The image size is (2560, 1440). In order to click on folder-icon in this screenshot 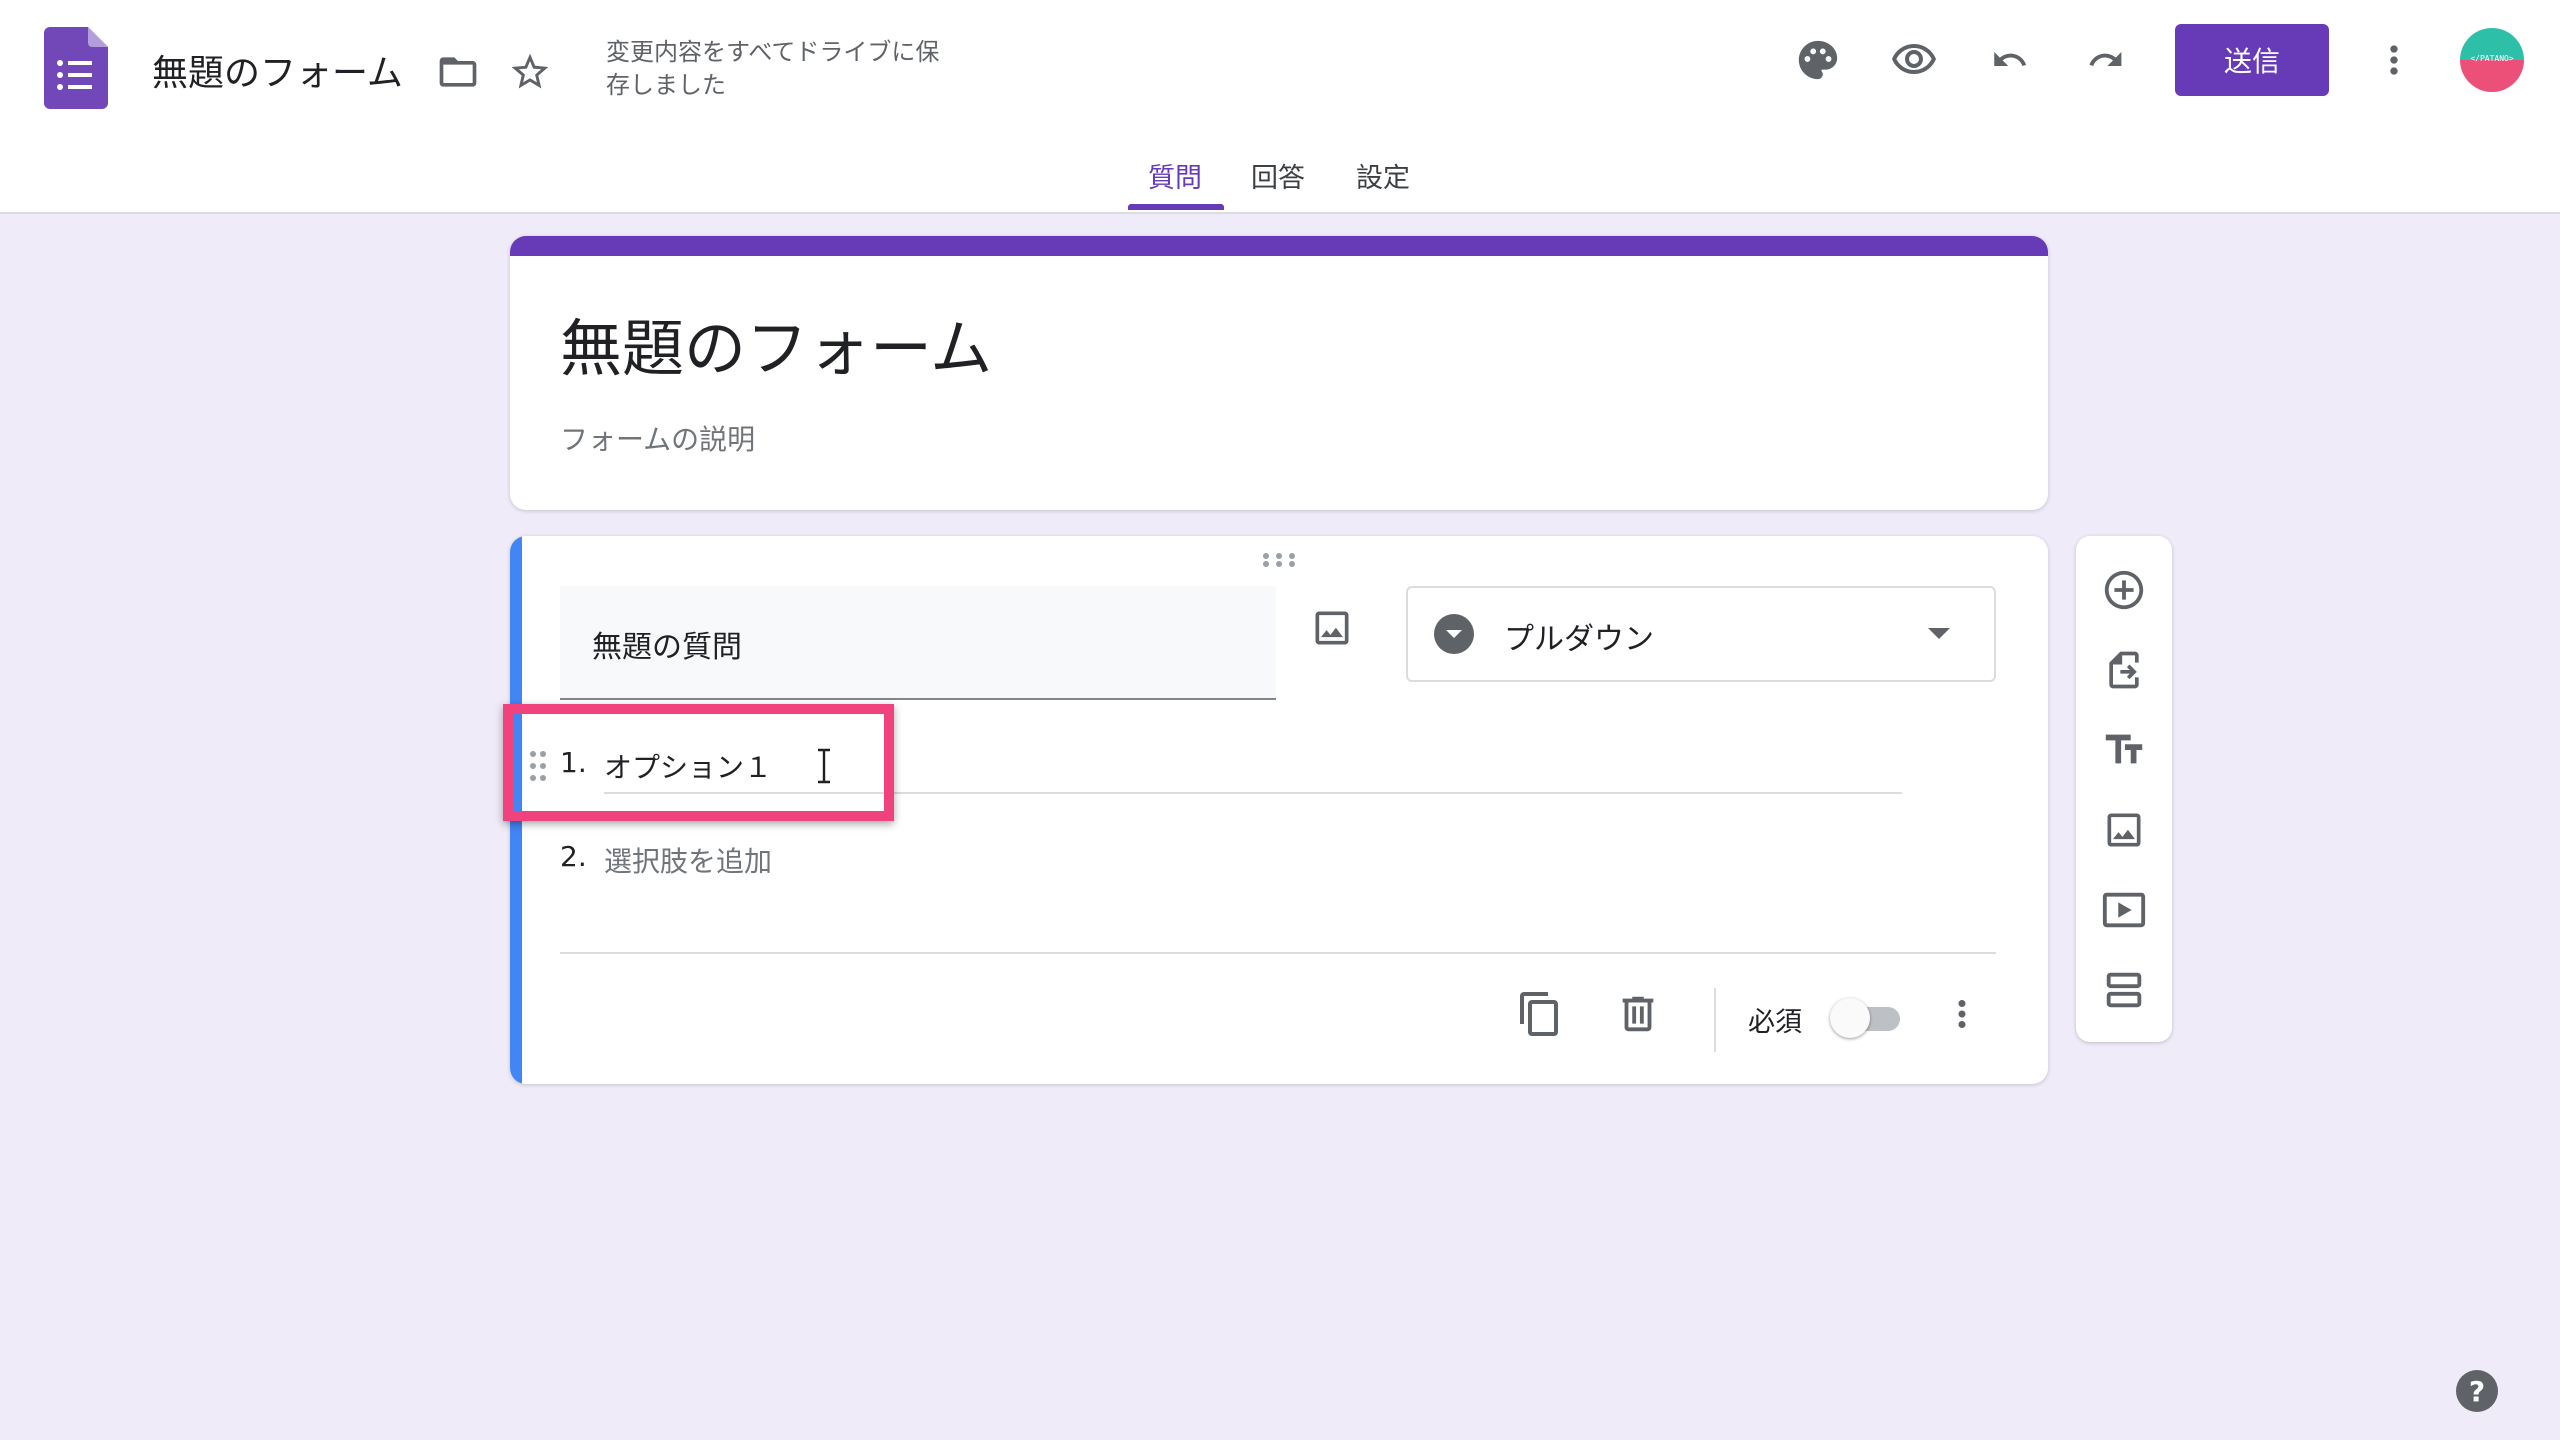, I will do `click(458, 72)`.